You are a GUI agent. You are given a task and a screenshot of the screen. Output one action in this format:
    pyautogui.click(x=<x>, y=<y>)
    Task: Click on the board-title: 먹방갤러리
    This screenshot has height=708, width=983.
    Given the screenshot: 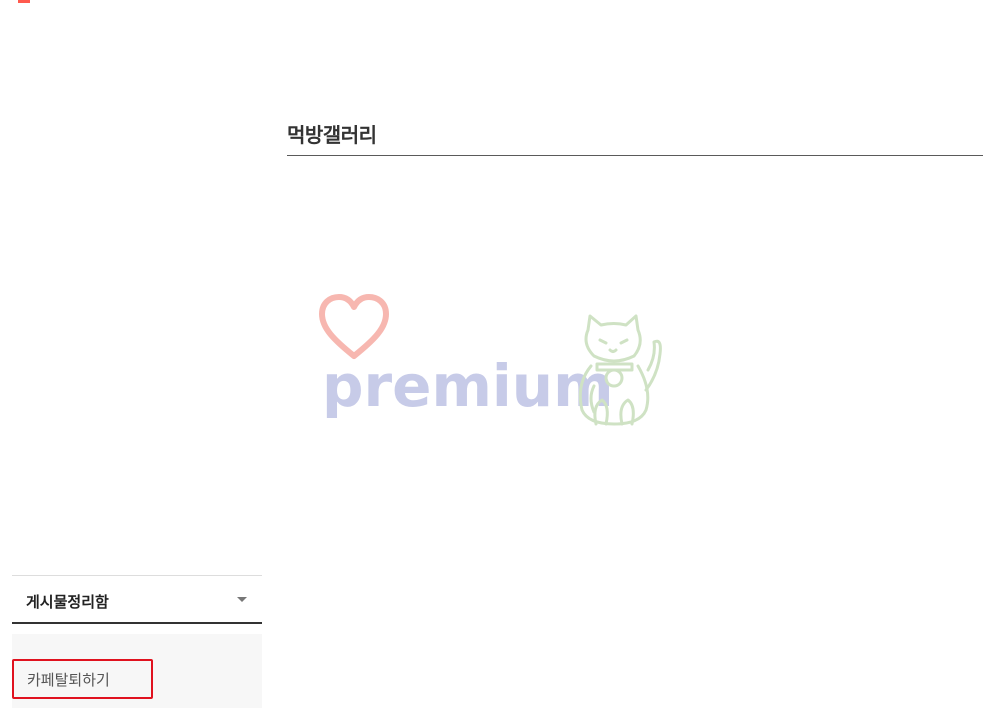 What is the action you would take?
    pyautogui.click(x=332, y=133)
    